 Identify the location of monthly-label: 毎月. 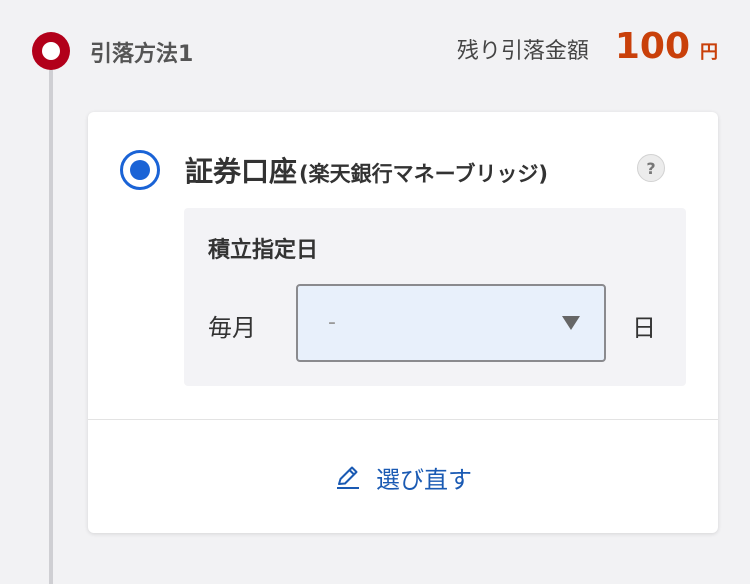
(232, 328).